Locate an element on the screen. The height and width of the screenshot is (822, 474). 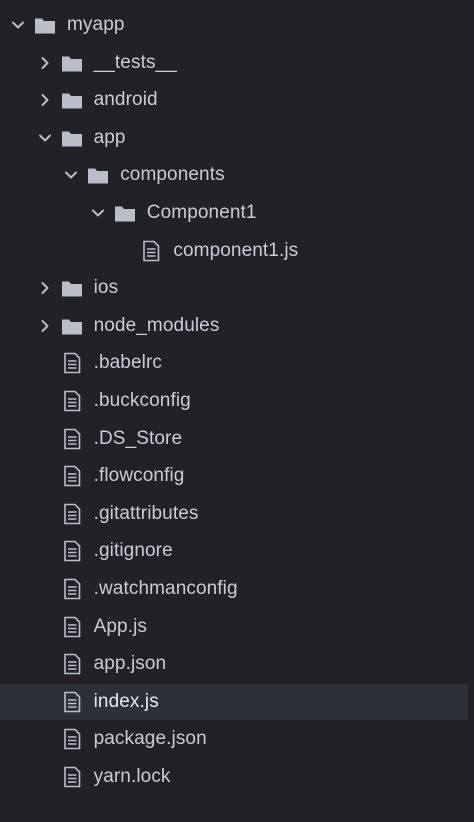
tree-file-row: component1.js is located at coordinates (234, 251).